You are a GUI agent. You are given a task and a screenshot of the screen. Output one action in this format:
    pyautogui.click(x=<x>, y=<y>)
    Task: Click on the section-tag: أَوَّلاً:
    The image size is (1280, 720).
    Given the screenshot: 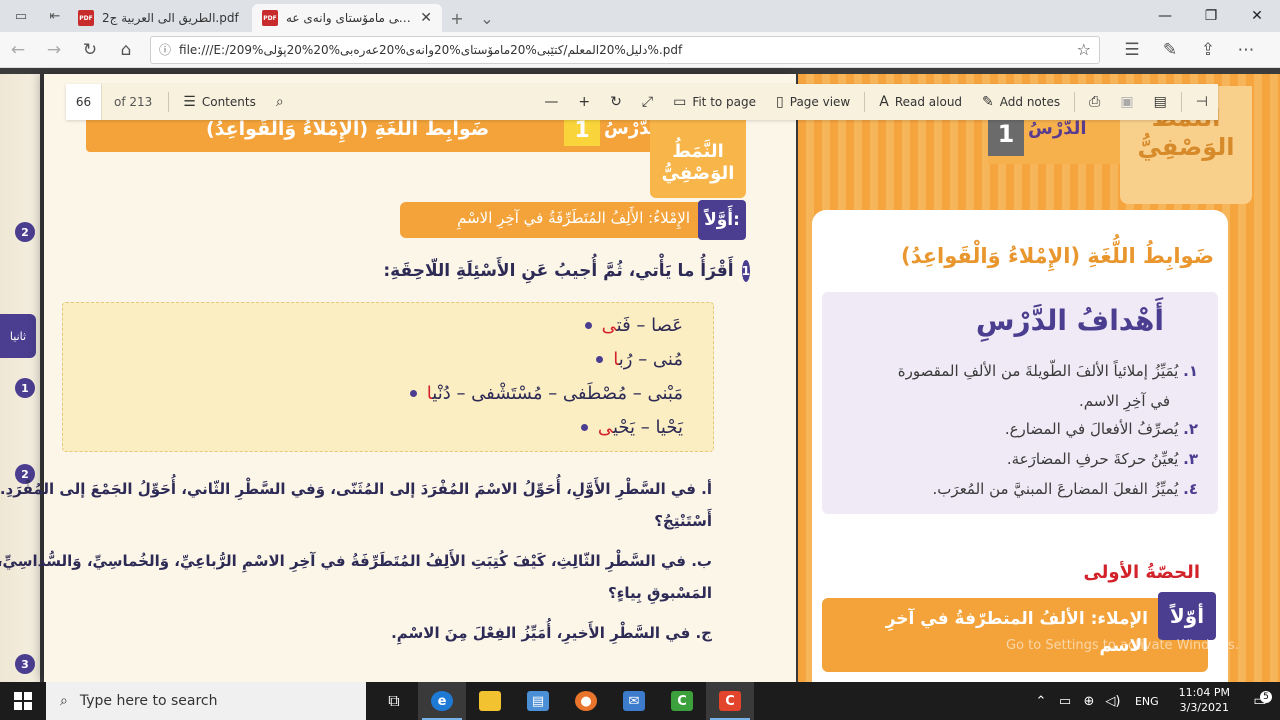 What is the action you would take?
    pyautogui.click(x=722, y=220)
    